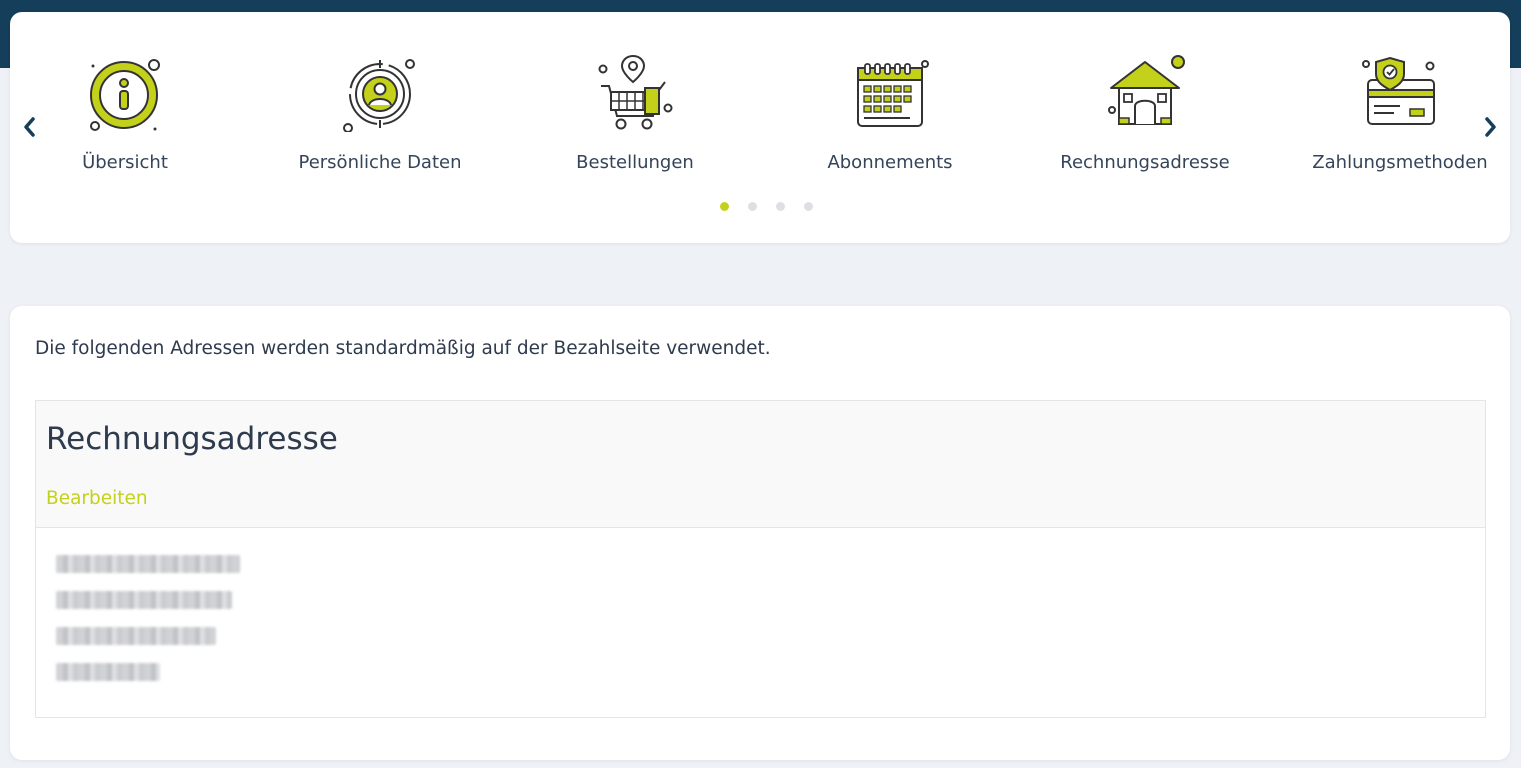 The height and width of the screenshot is (768, 1521). I want to click on info-icon, so click(125, 92).